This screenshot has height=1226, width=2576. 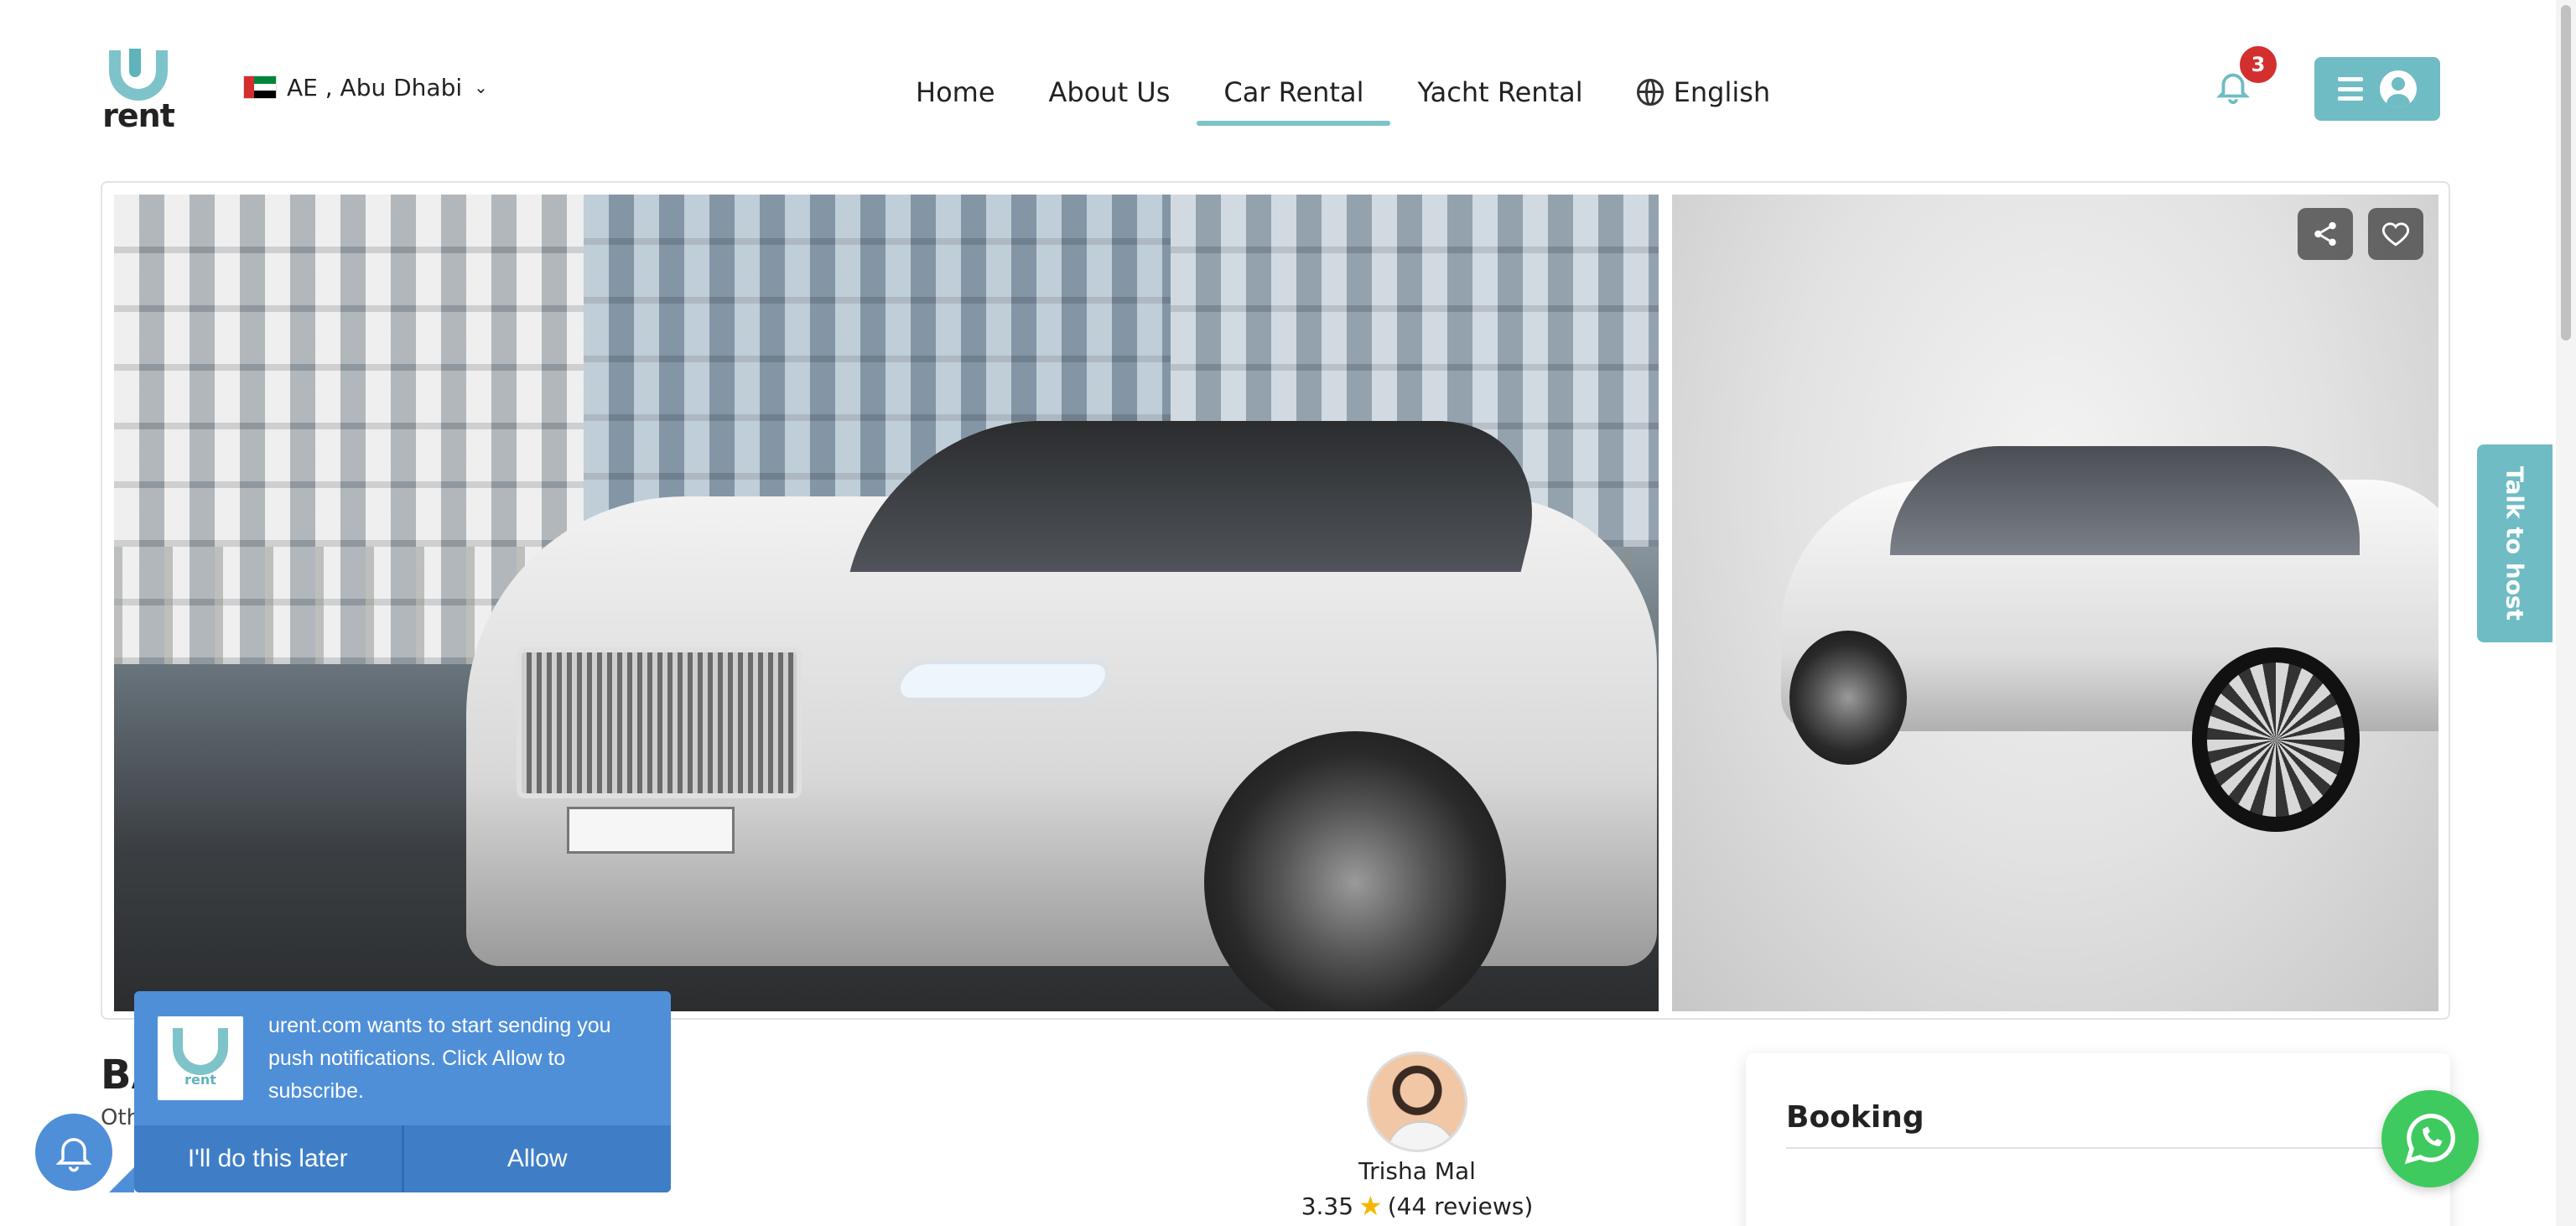 I want to click on push-actions: I'll do this later Allow, so click(x=402, y=1158).